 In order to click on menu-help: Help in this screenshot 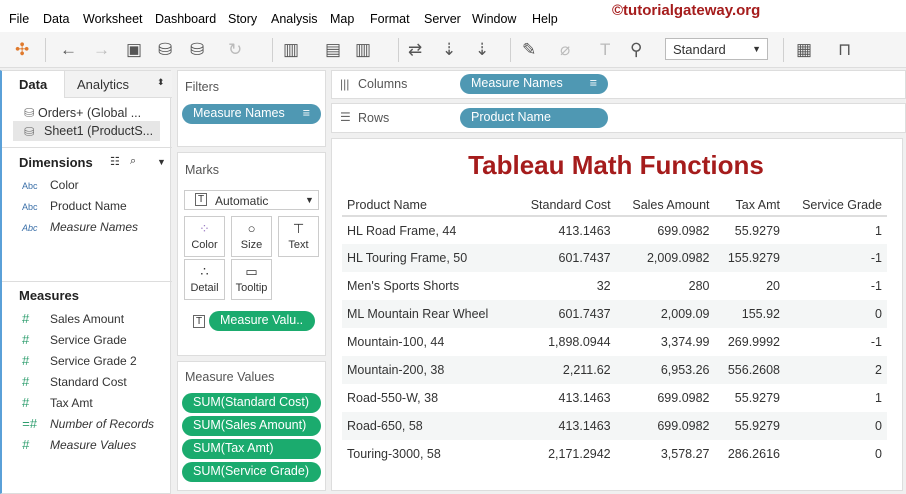, I will do `click(545, 19)`.